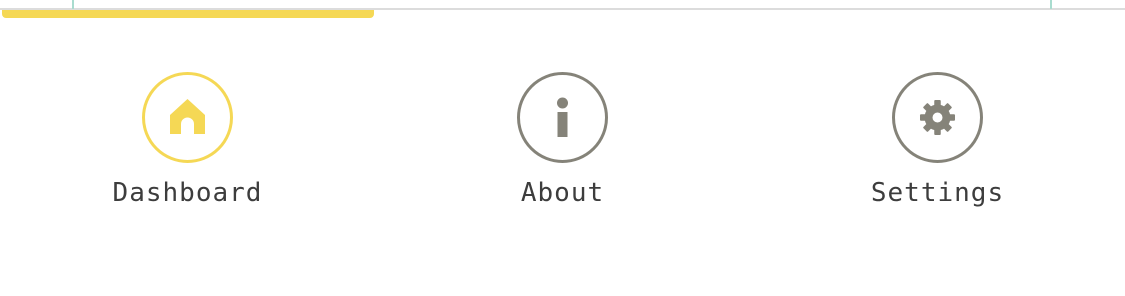 Image resolution: width=1125 pixels, height=296 pixels. I want to click on tab-label-dashboard: Dashboard, so click(187, 193).